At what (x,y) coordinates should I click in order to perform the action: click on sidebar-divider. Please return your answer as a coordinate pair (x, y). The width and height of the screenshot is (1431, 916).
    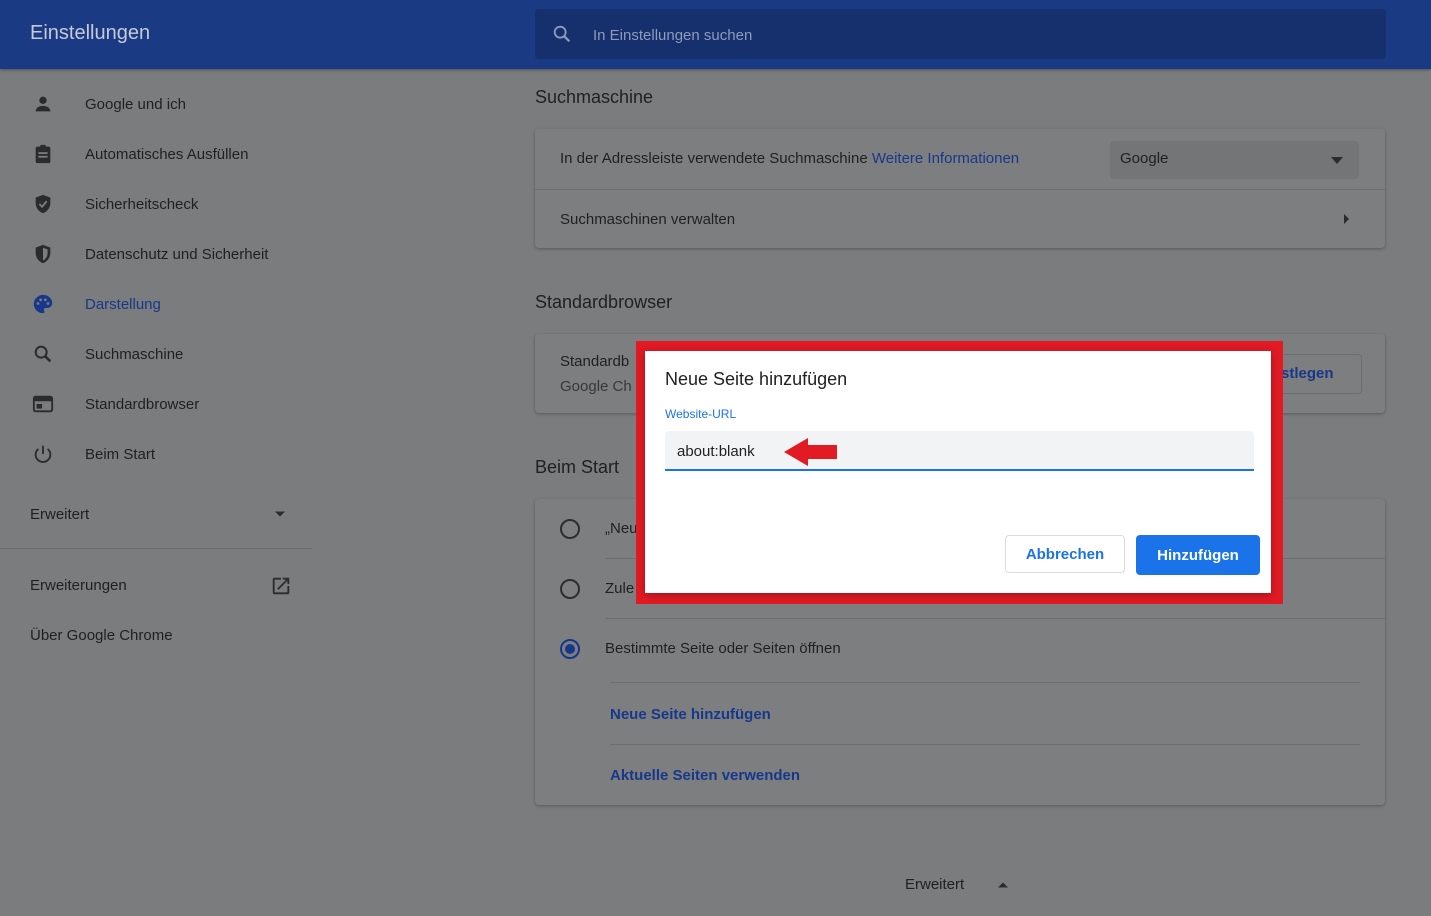
    Looking at the image, I should click on (156, 548).